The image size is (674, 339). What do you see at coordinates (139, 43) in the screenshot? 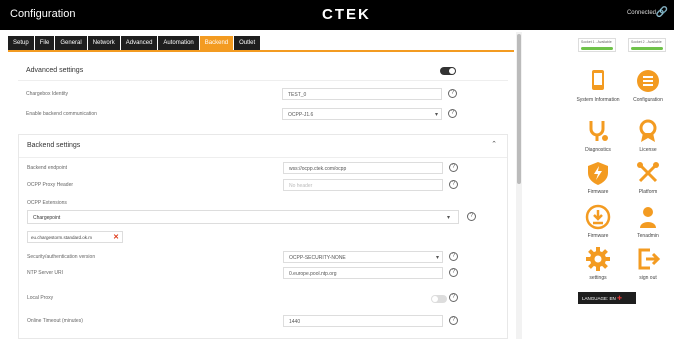
I see `tab-advanced: Advanced` at bounding box center [139, 43].